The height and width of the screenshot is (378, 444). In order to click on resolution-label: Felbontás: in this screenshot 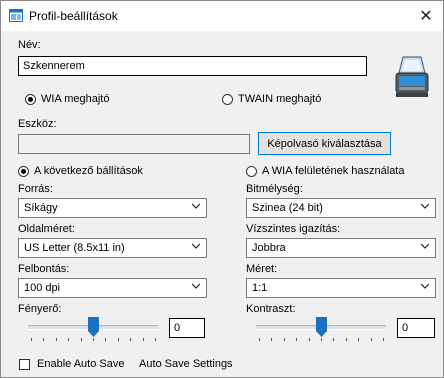, I will do `click(44, 269)`.